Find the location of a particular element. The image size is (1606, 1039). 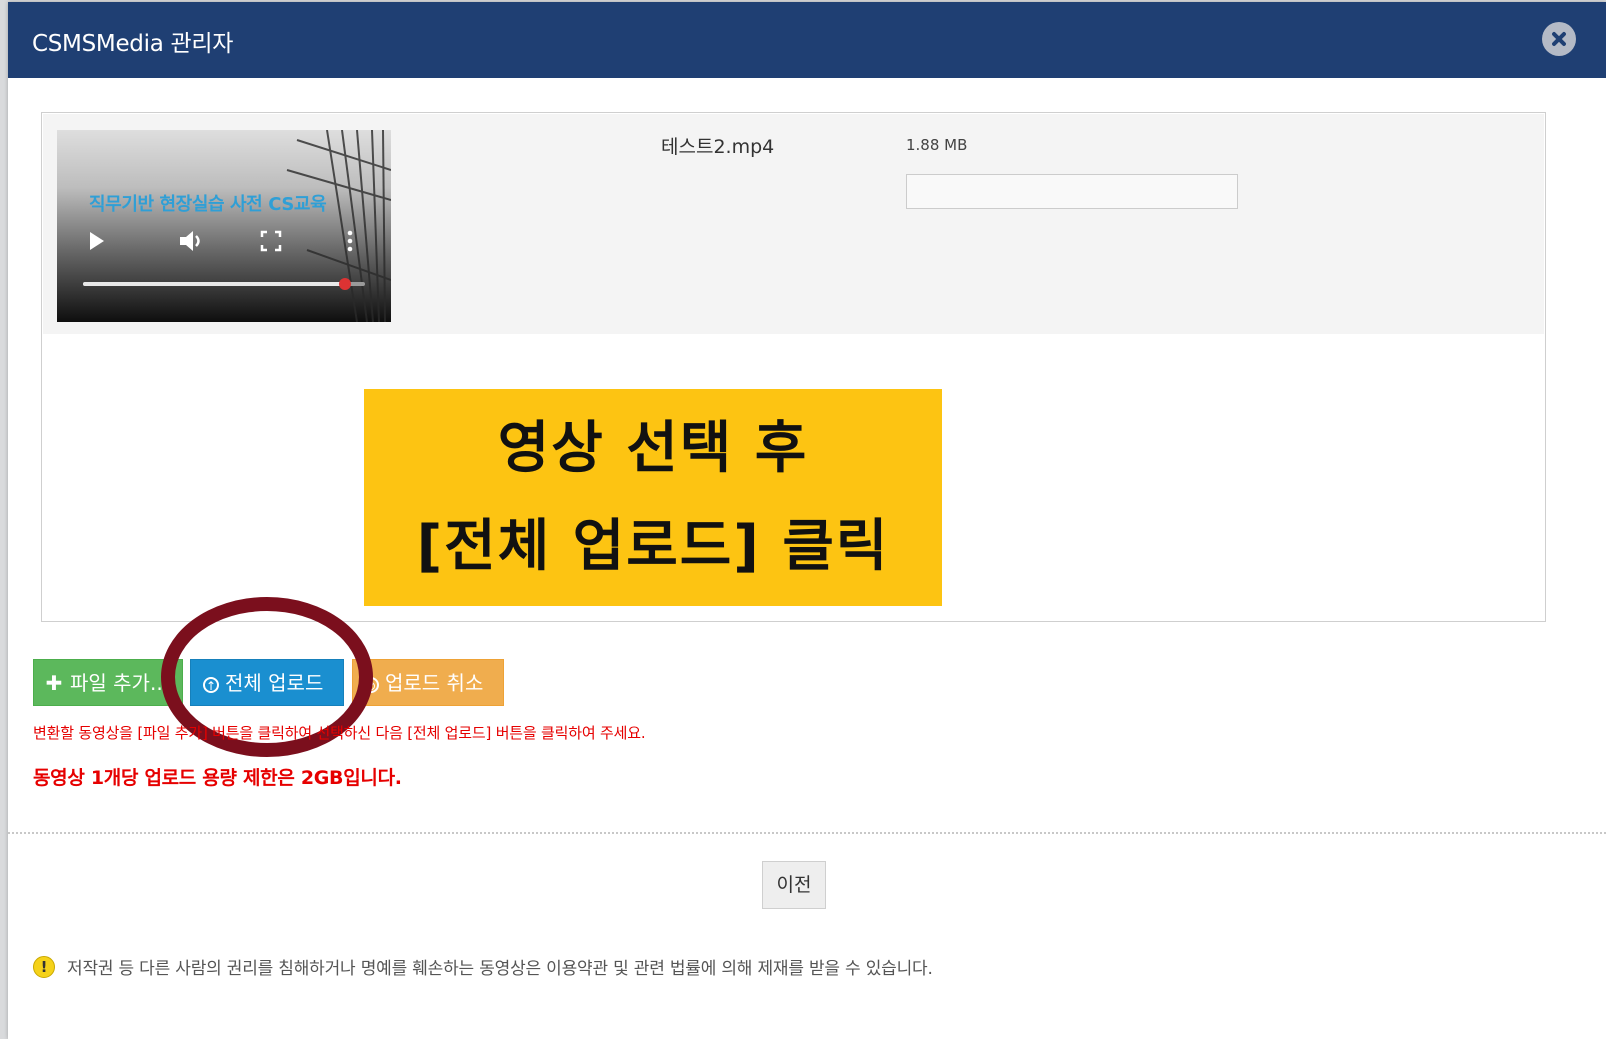

file-name: 테스트2.mp4 is located at coordinates (718, 147).